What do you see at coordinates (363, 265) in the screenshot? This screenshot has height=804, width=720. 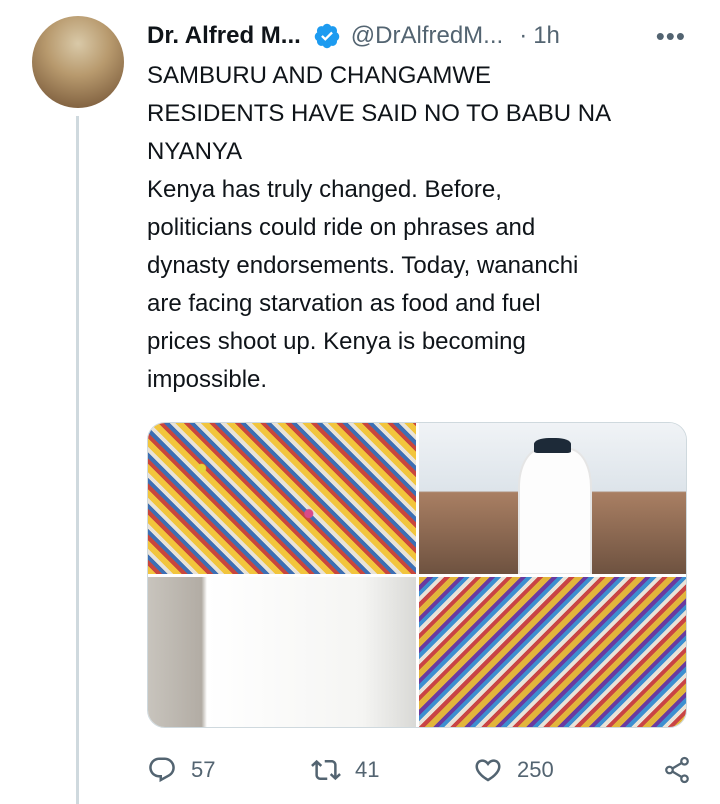 I see `tweet-text-line: dynasty endorsements. Today, wananchi` at bounding box center [363, 265].